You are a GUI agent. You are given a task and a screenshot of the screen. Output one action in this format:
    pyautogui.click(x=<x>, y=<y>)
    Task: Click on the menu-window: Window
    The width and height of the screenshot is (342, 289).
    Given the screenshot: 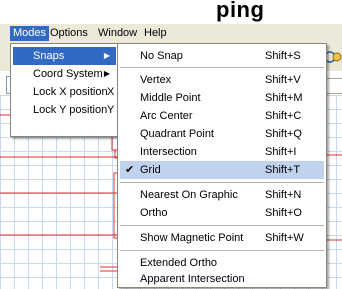 What is the action you would take?
    pyautogui.click(x=117, y=33)
    